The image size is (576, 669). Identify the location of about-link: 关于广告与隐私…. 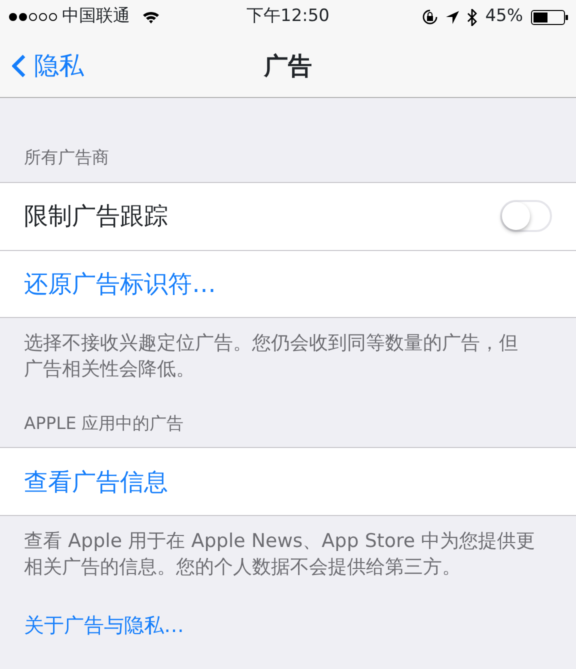
(288, 610).